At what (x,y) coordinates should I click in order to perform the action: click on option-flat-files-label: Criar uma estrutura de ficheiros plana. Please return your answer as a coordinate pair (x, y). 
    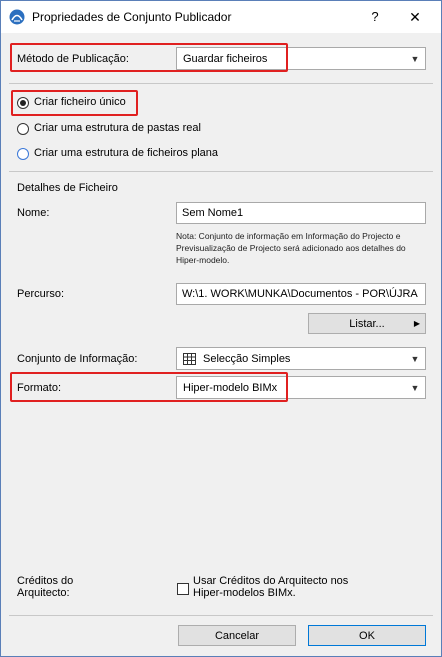
    Looking at the image, I should click on (126, 153).